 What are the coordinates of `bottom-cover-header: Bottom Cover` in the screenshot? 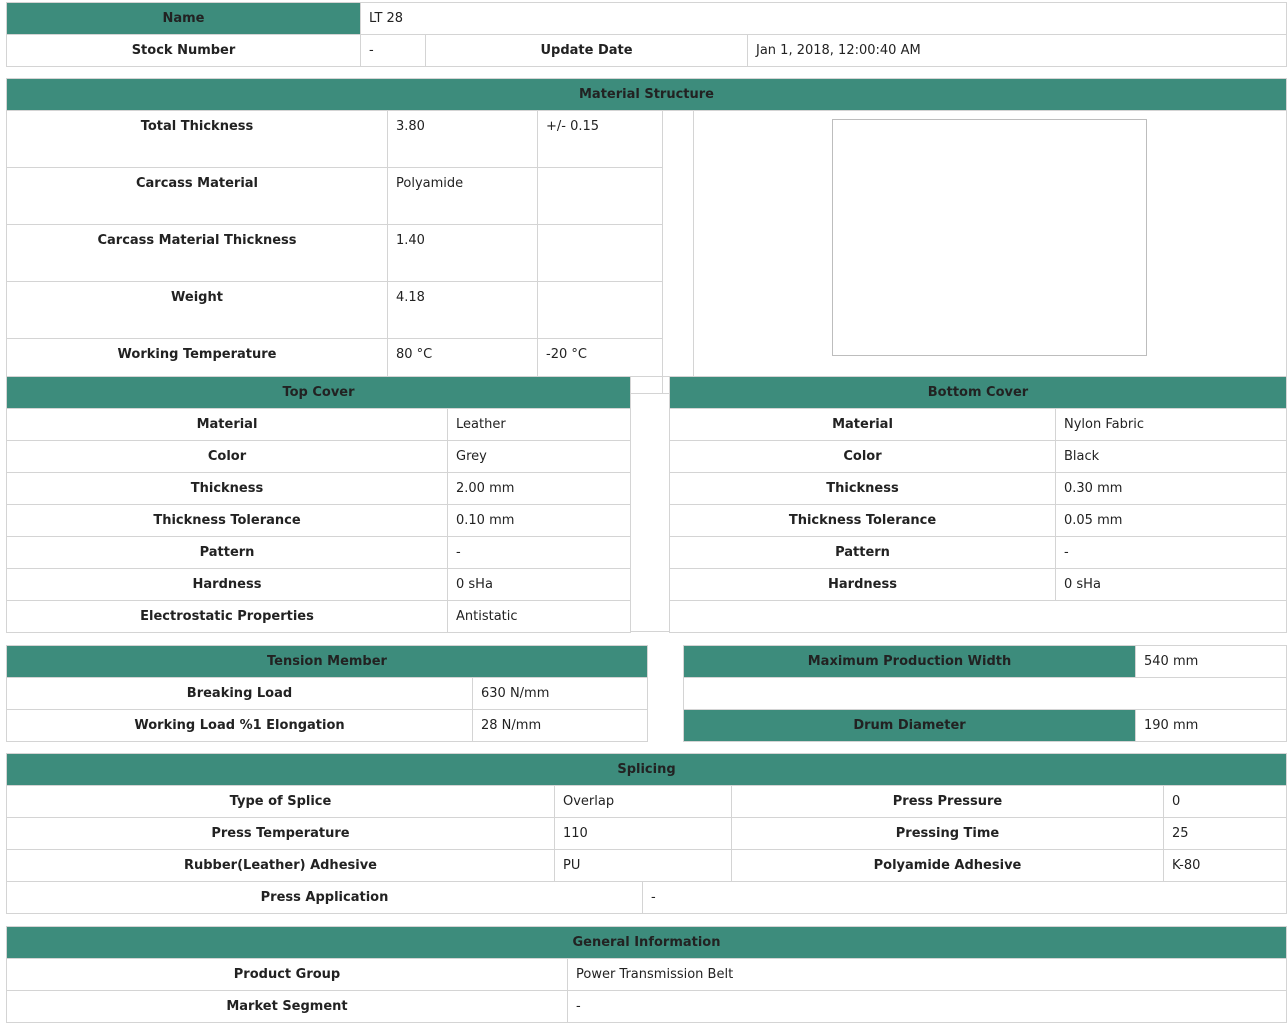 It's located at (978, 392).